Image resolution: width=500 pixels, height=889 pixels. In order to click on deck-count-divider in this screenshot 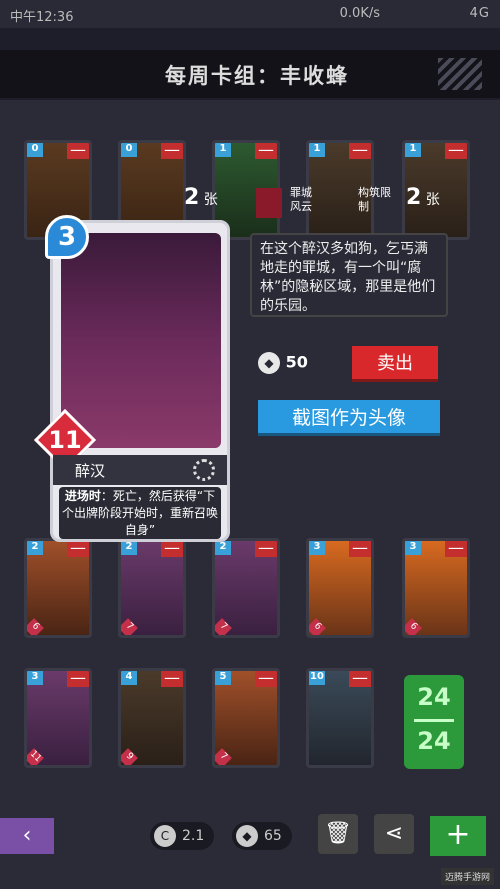, I will do `click(434, 720)`.